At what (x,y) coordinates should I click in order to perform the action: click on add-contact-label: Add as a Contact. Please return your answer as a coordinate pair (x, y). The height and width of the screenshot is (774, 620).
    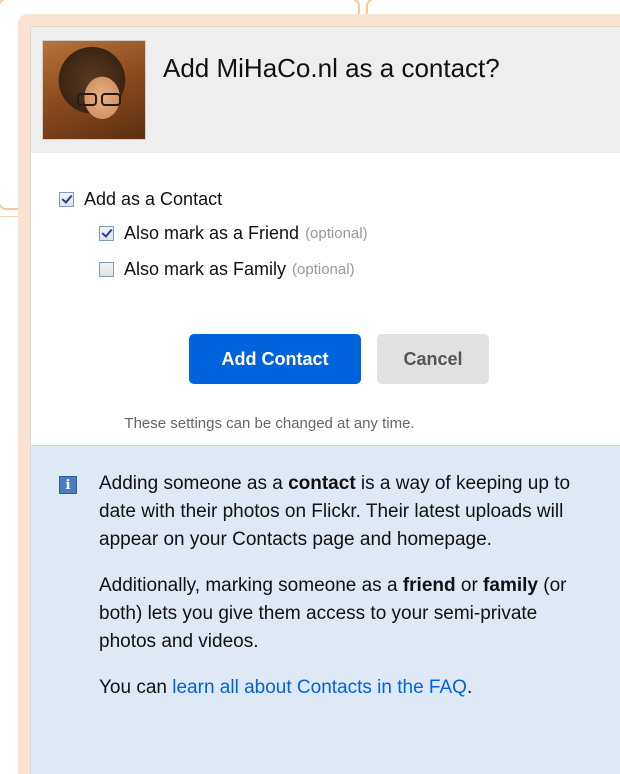
    Looking at the image, I should click on (153, 199).